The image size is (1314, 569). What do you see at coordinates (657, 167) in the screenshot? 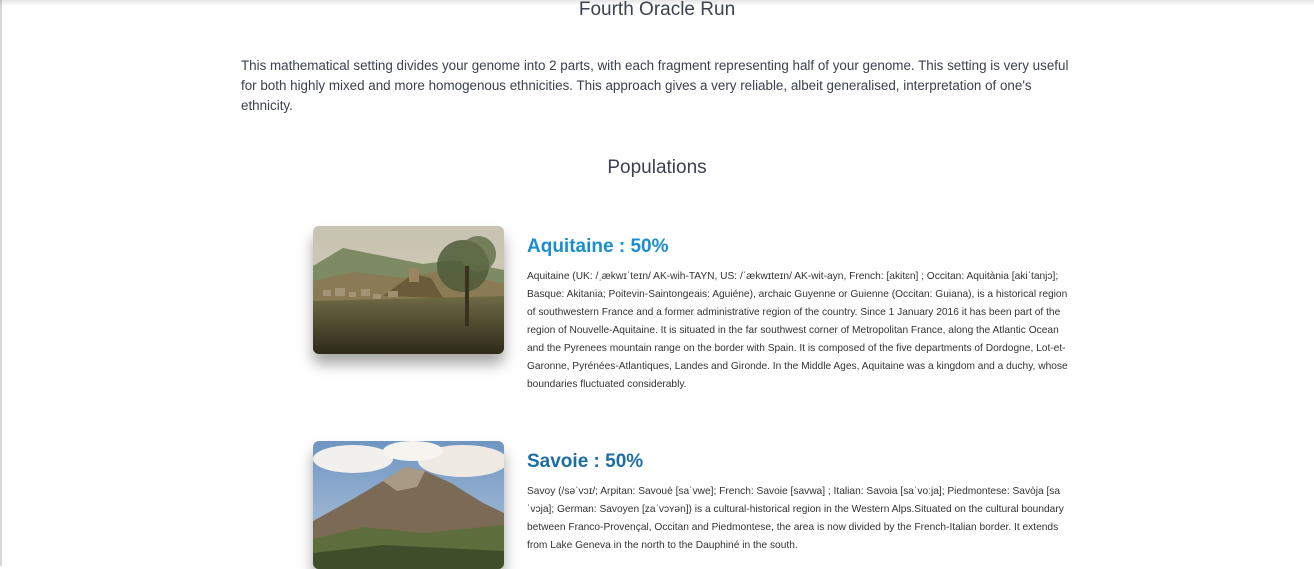
I see `populations-heading: Populations` at bounding box center [657, 167].